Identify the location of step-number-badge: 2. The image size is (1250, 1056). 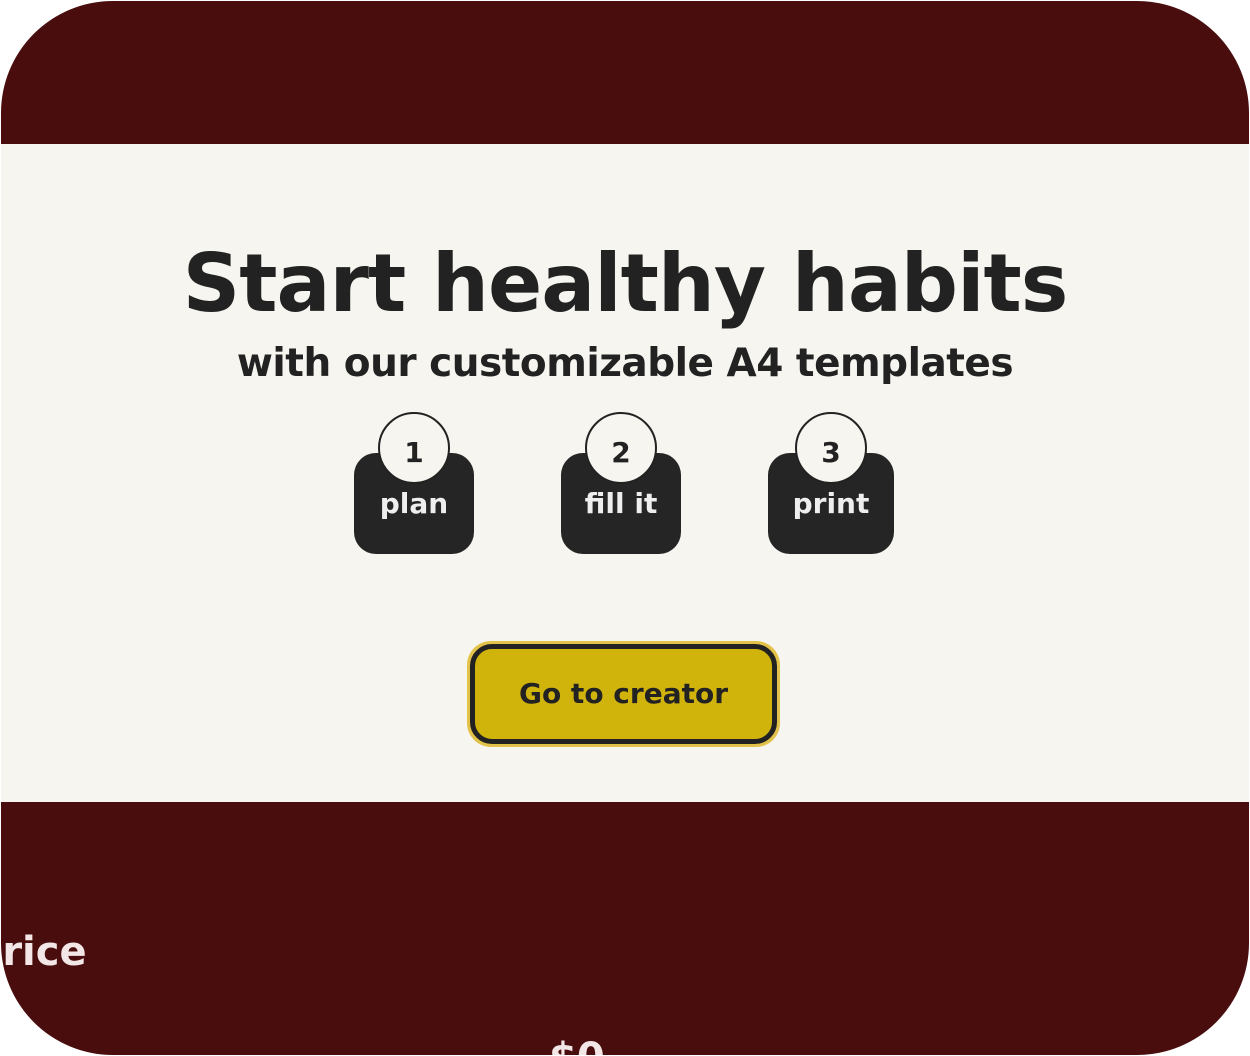
(621, 448).